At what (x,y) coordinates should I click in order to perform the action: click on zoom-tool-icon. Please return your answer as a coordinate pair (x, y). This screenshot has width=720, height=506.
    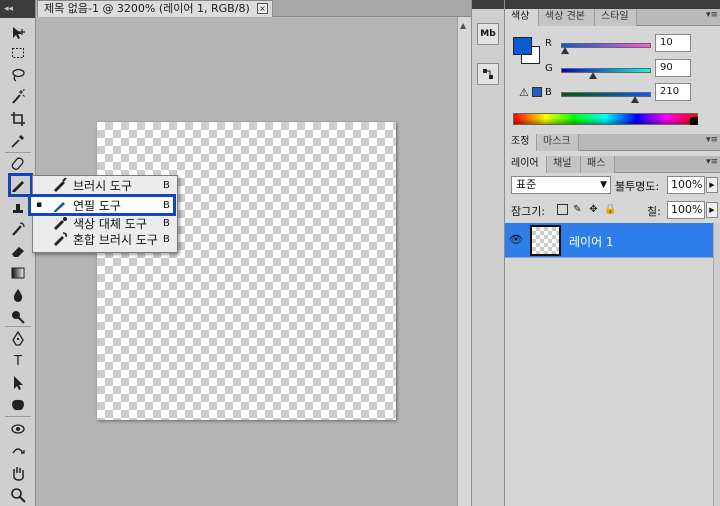
    Looking at the image, I should click on (18, 495).